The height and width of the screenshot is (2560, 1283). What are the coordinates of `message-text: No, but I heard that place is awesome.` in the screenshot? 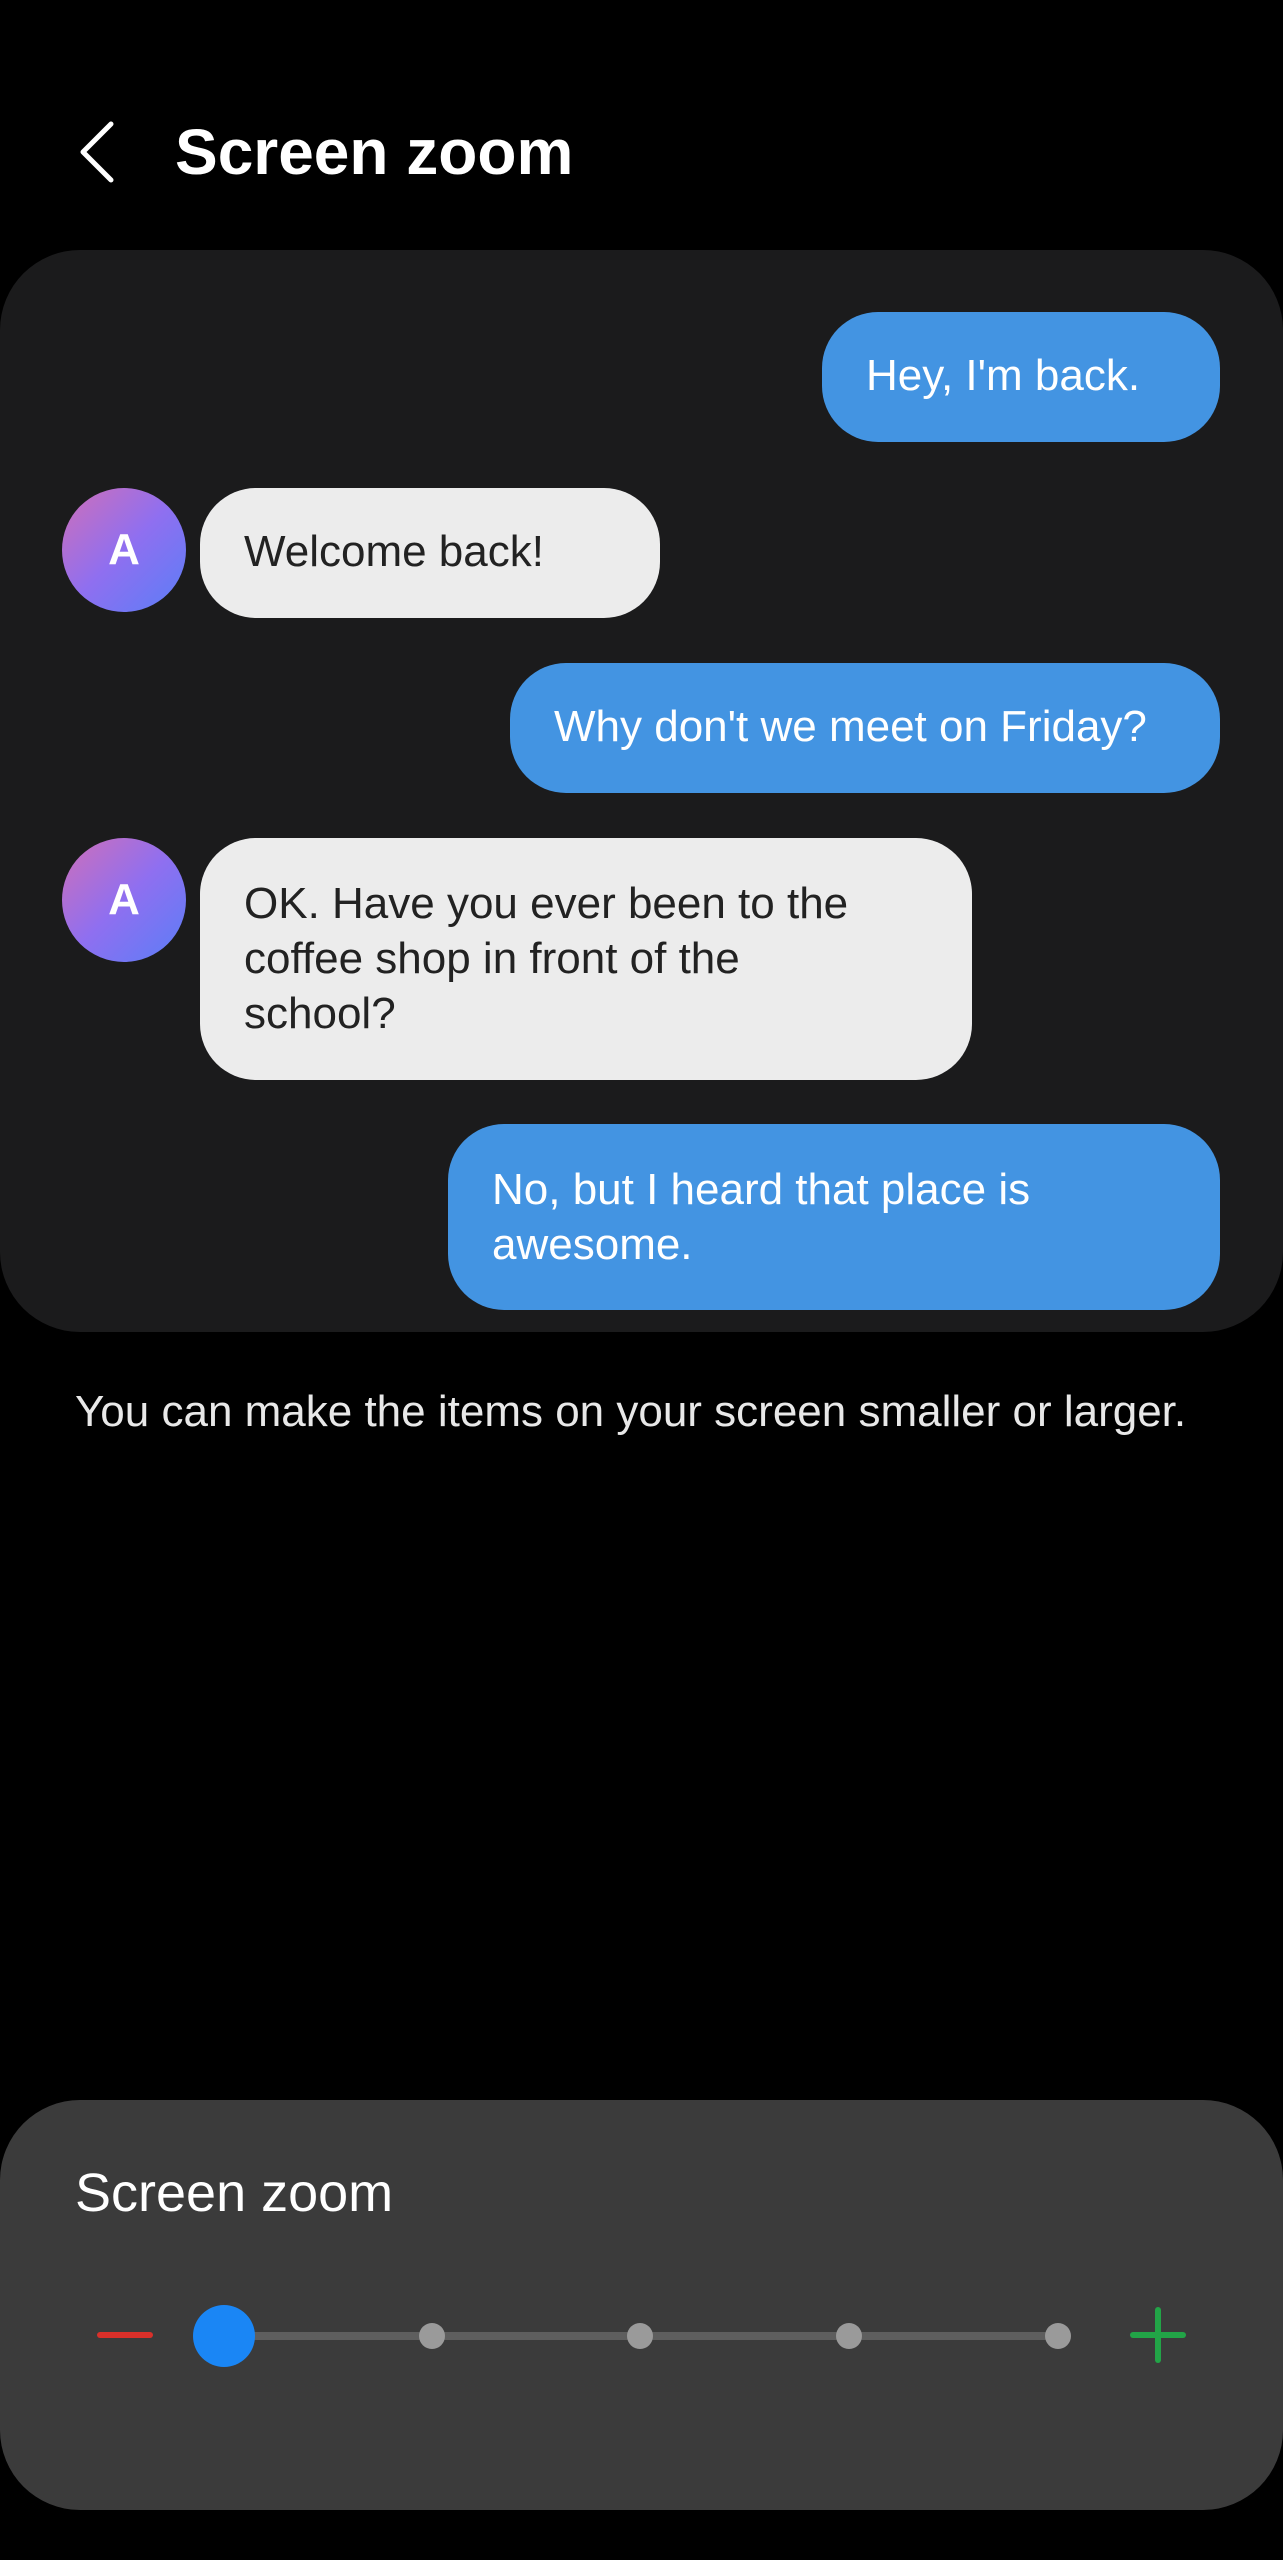 It's located at (761, 1217).